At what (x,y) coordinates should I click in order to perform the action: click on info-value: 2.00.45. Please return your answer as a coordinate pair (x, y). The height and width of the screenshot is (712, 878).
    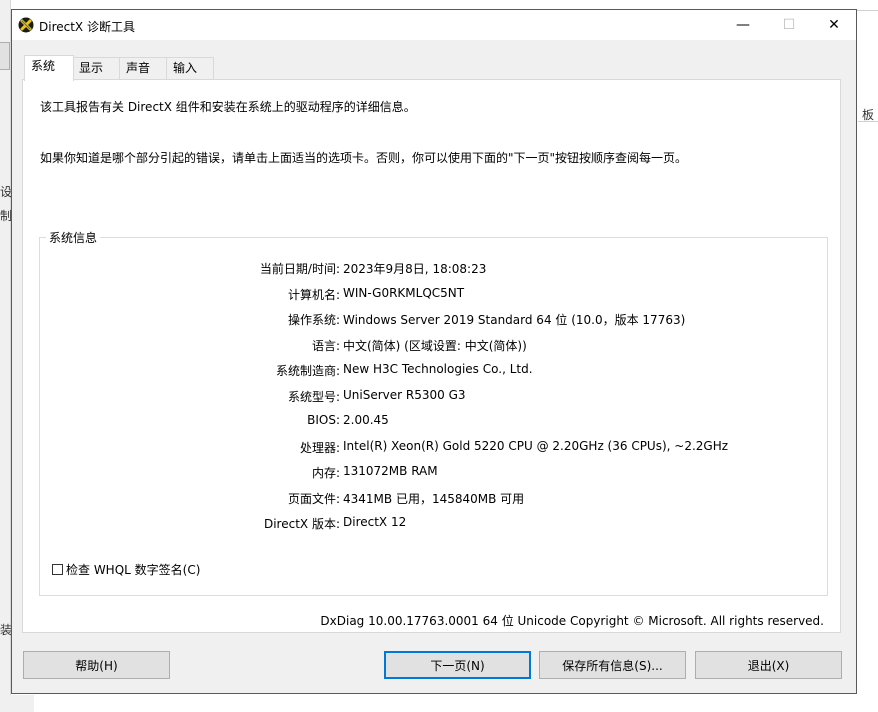
    Looking at the image, I should click on (366, 420).